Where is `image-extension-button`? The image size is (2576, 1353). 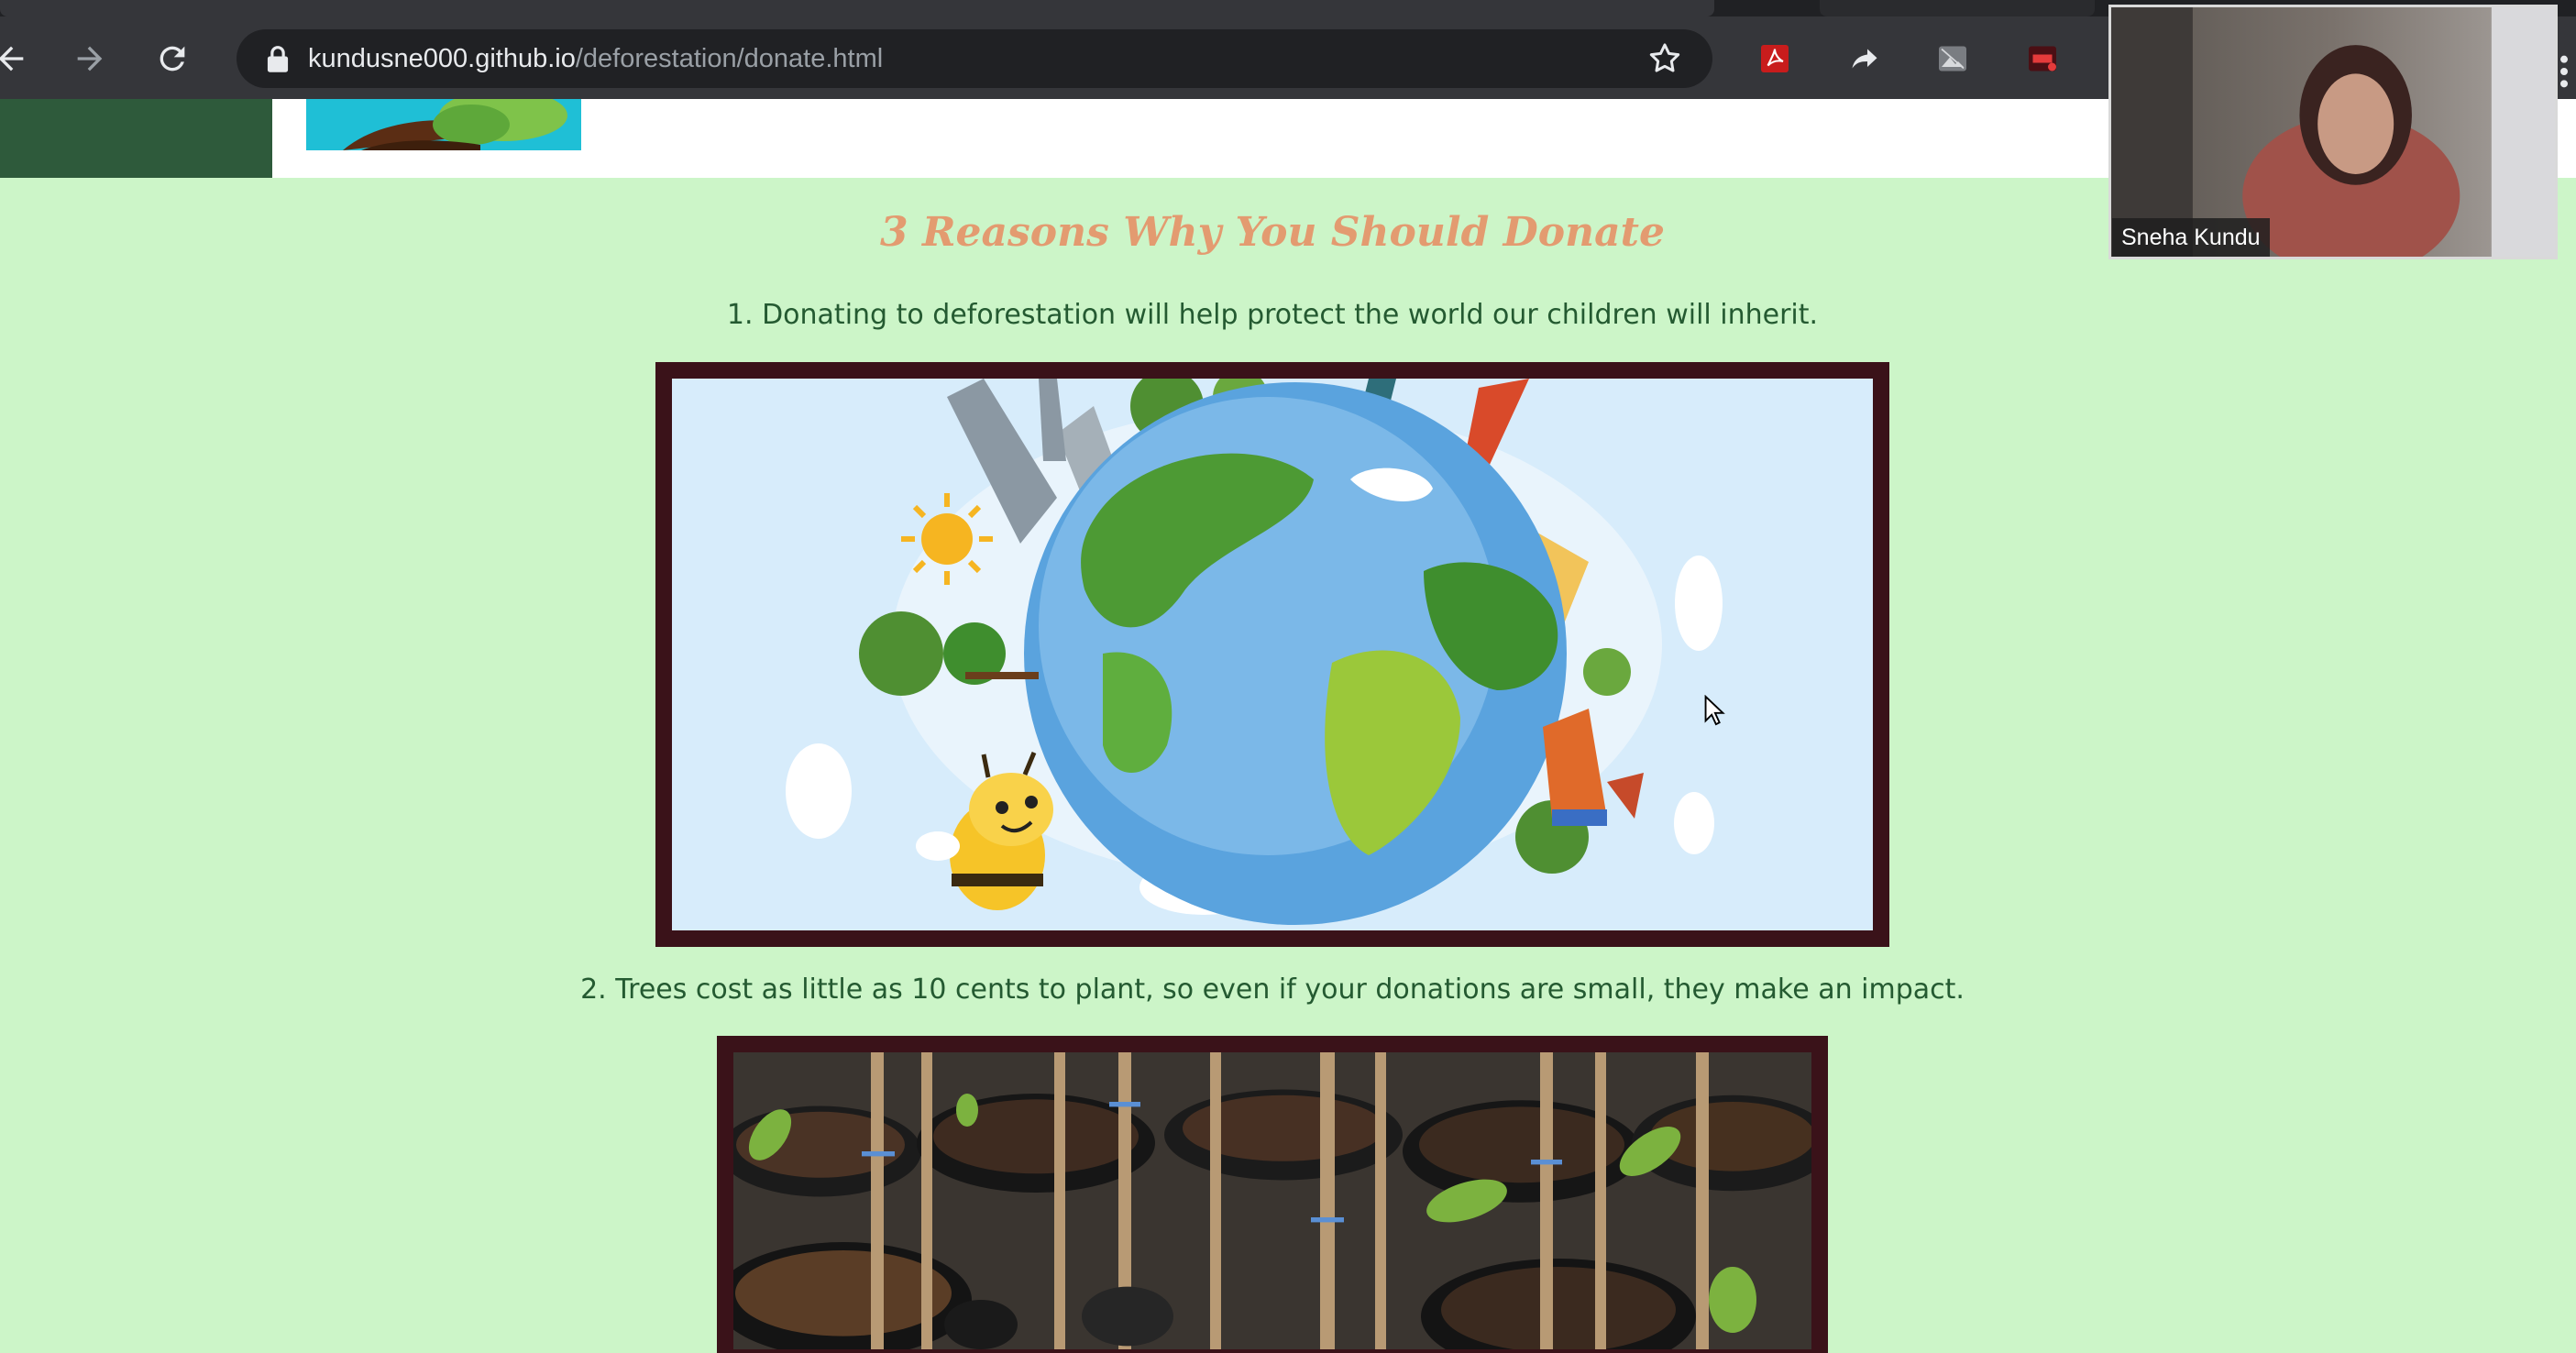 image-extension-button is located at coordinates (1952, 58).